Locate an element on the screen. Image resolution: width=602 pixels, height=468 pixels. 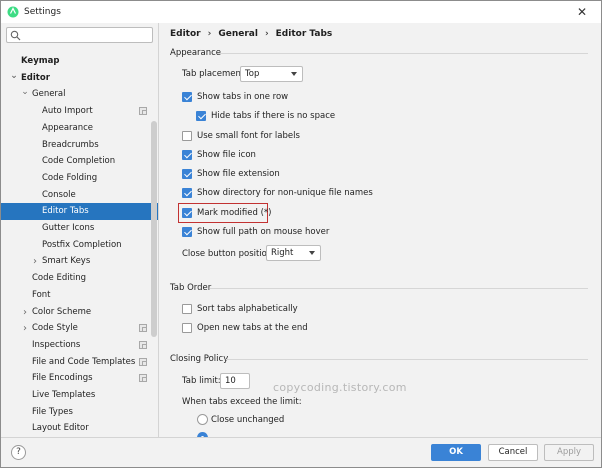
dialog-footer: ? OK Cancel Apply is located at coordinates (301, 452).